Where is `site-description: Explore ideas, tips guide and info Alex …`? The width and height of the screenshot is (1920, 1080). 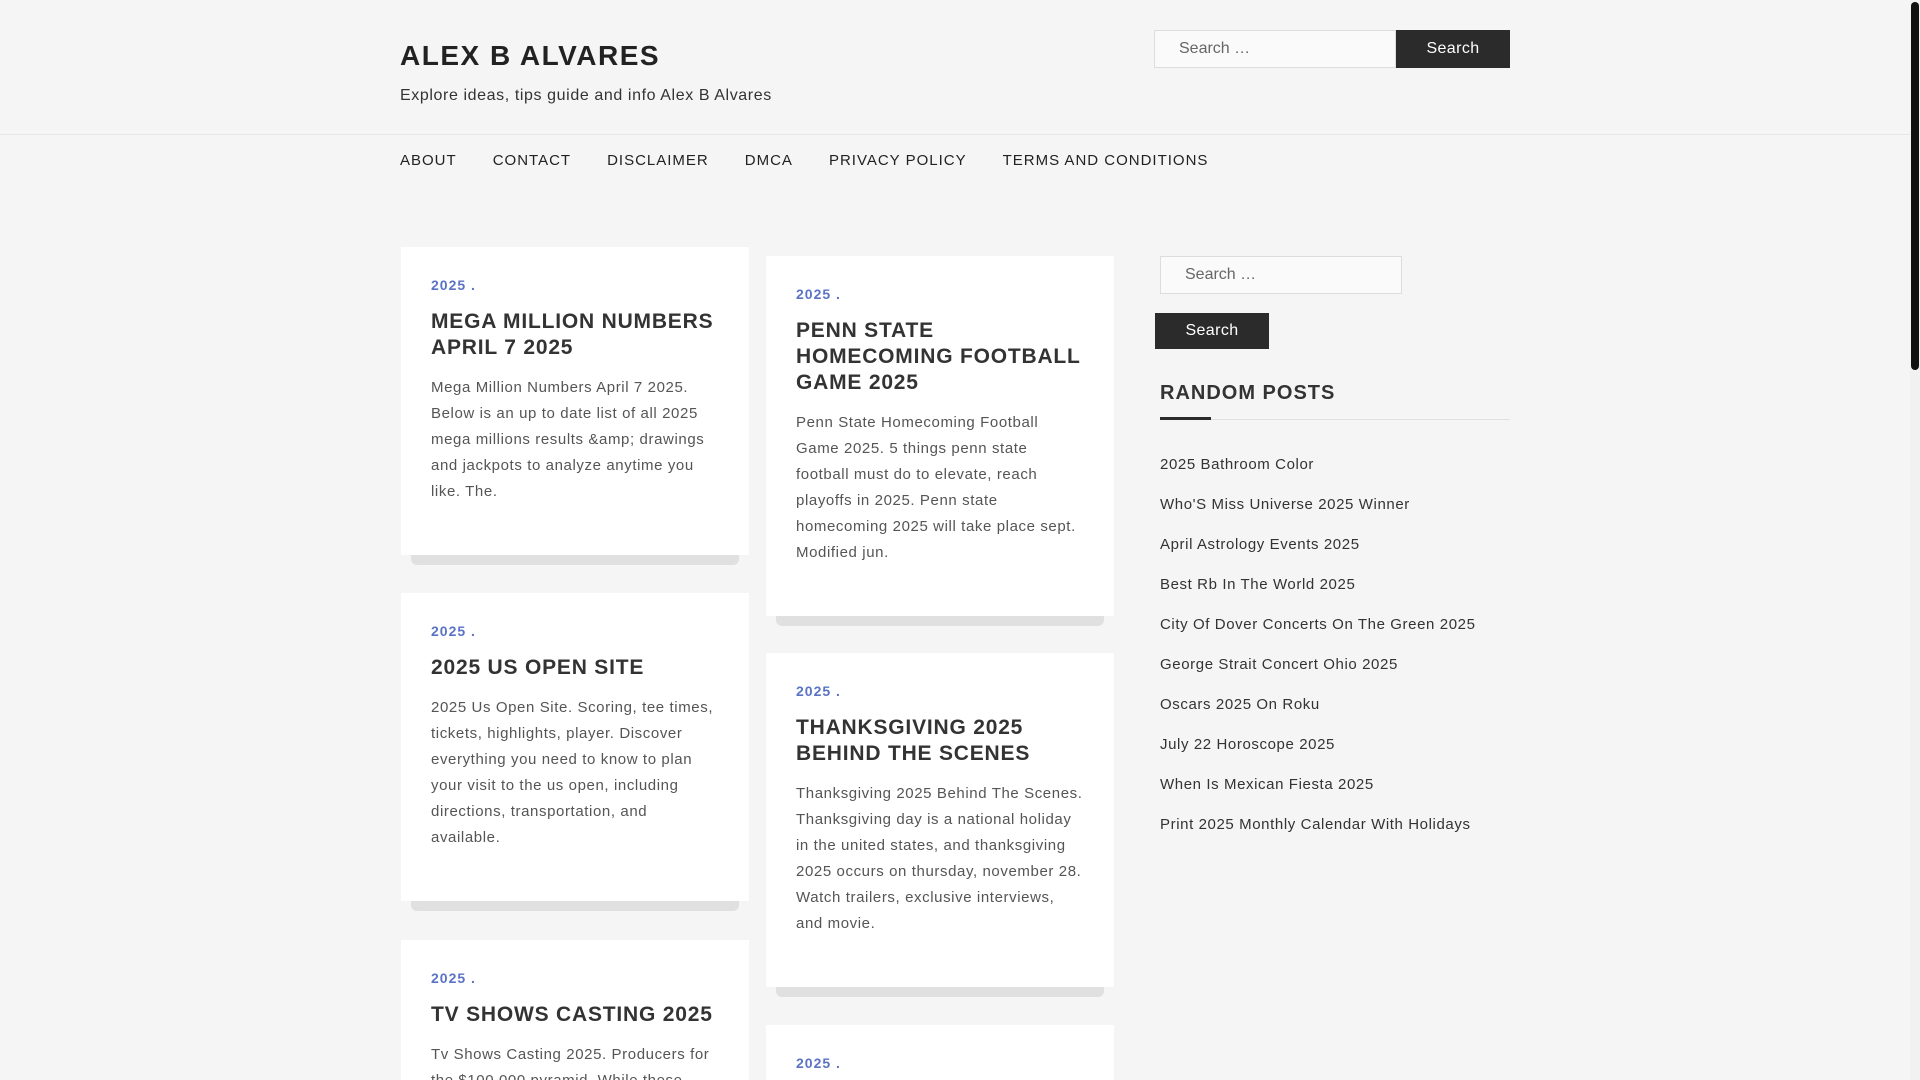
site-description: Explore ideas, tips guide and info Alex … is located at coordinates (586, 95).